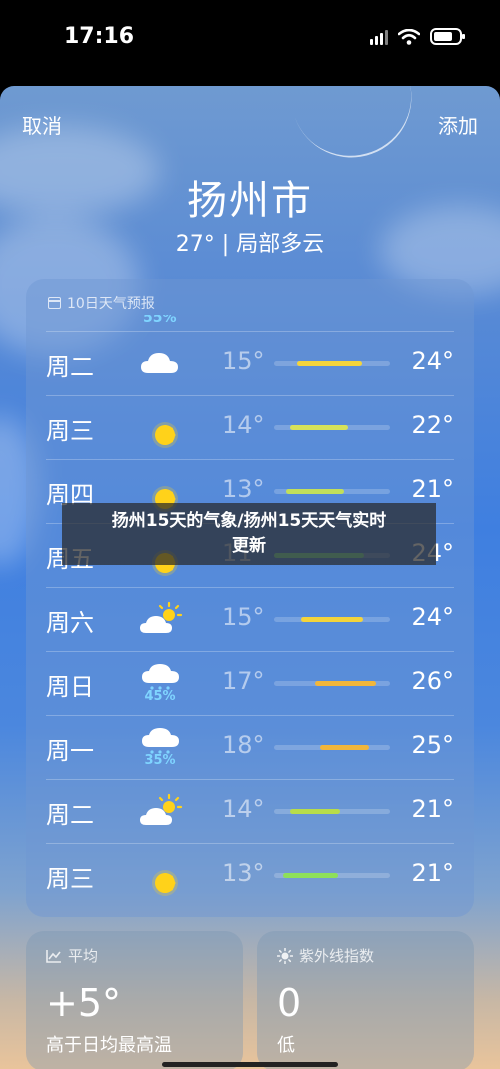 This screenshot has width=500, height=1069. Describe the element at coordinates (83, 956) in the screenshot. I see `average-title: 平均` at that location.